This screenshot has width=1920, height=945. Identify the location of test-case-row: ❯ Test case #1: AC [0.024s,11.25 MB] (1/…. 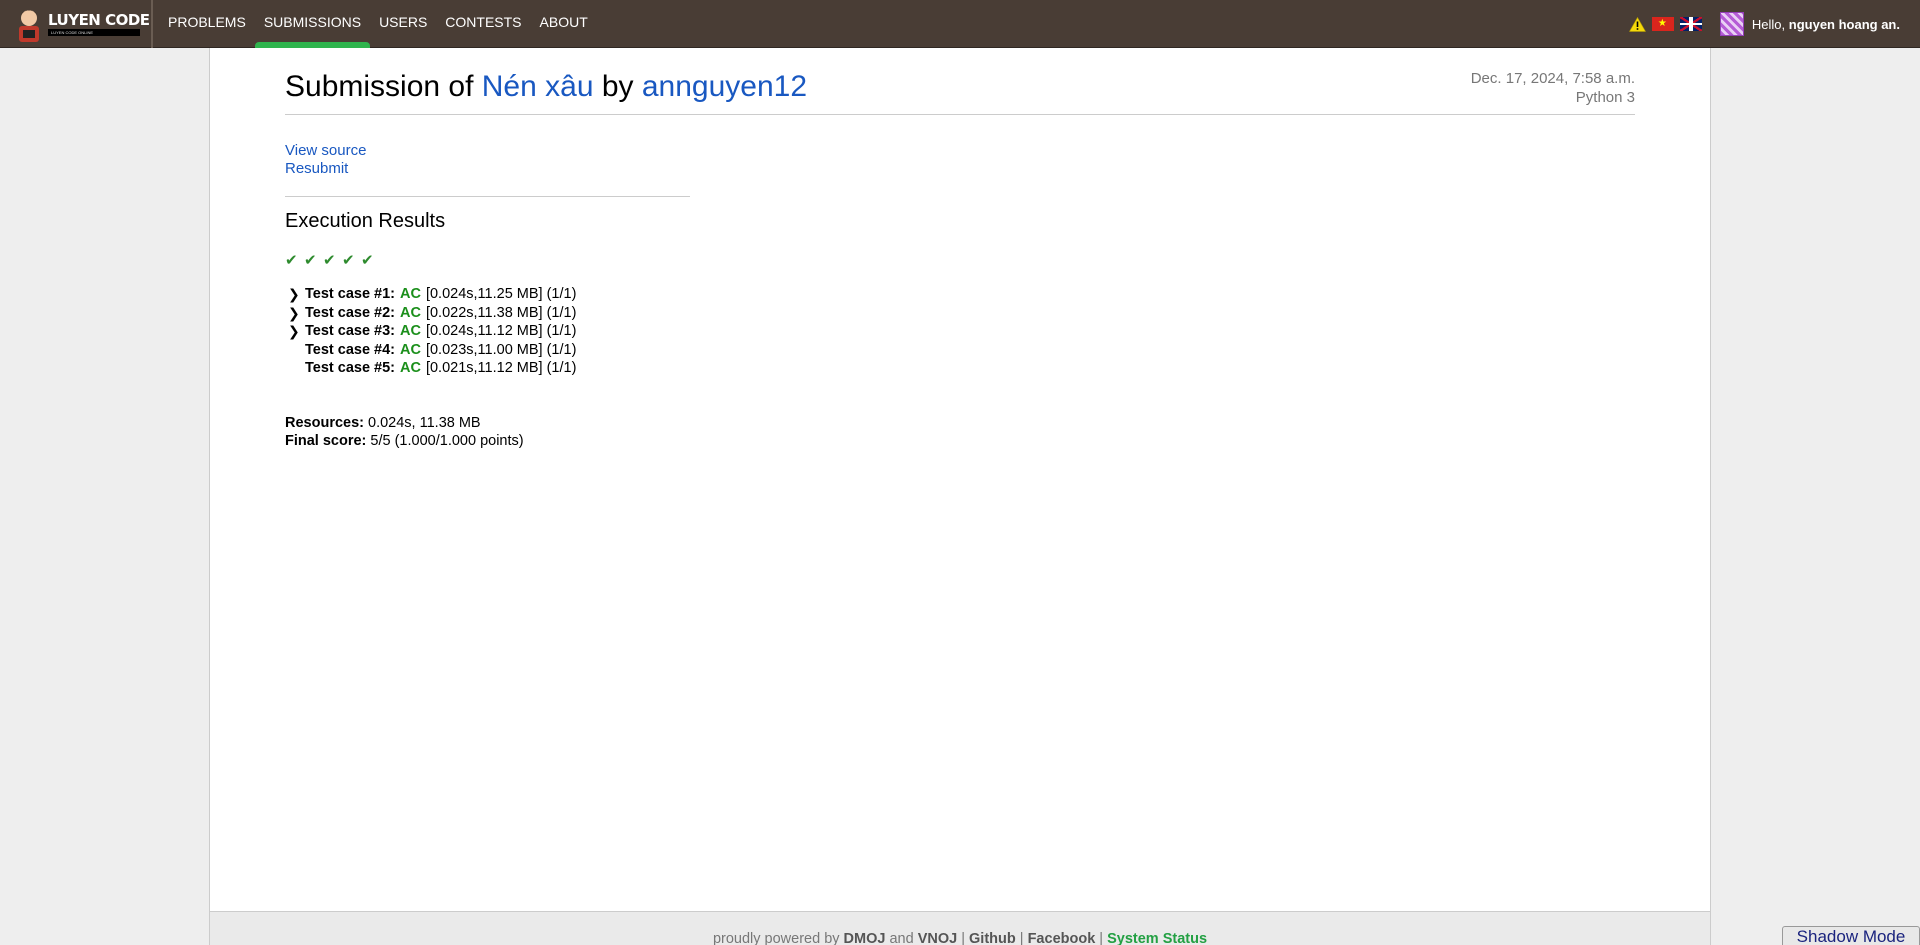
(960, 294).